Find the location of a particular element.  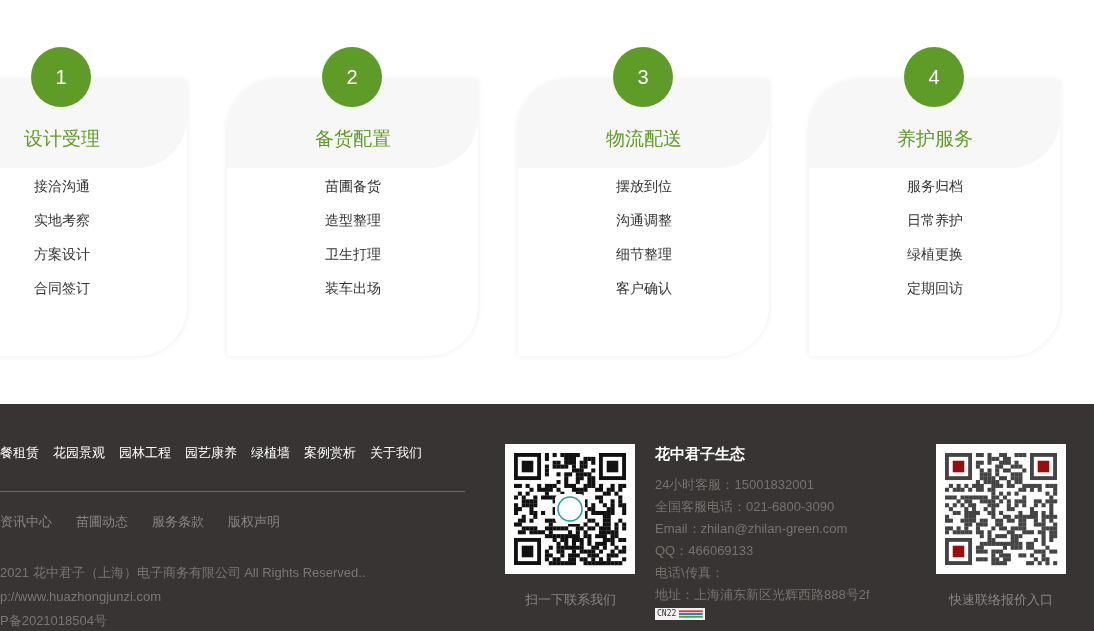

step-title: 物流配送 is located at coordinates (643, 139).